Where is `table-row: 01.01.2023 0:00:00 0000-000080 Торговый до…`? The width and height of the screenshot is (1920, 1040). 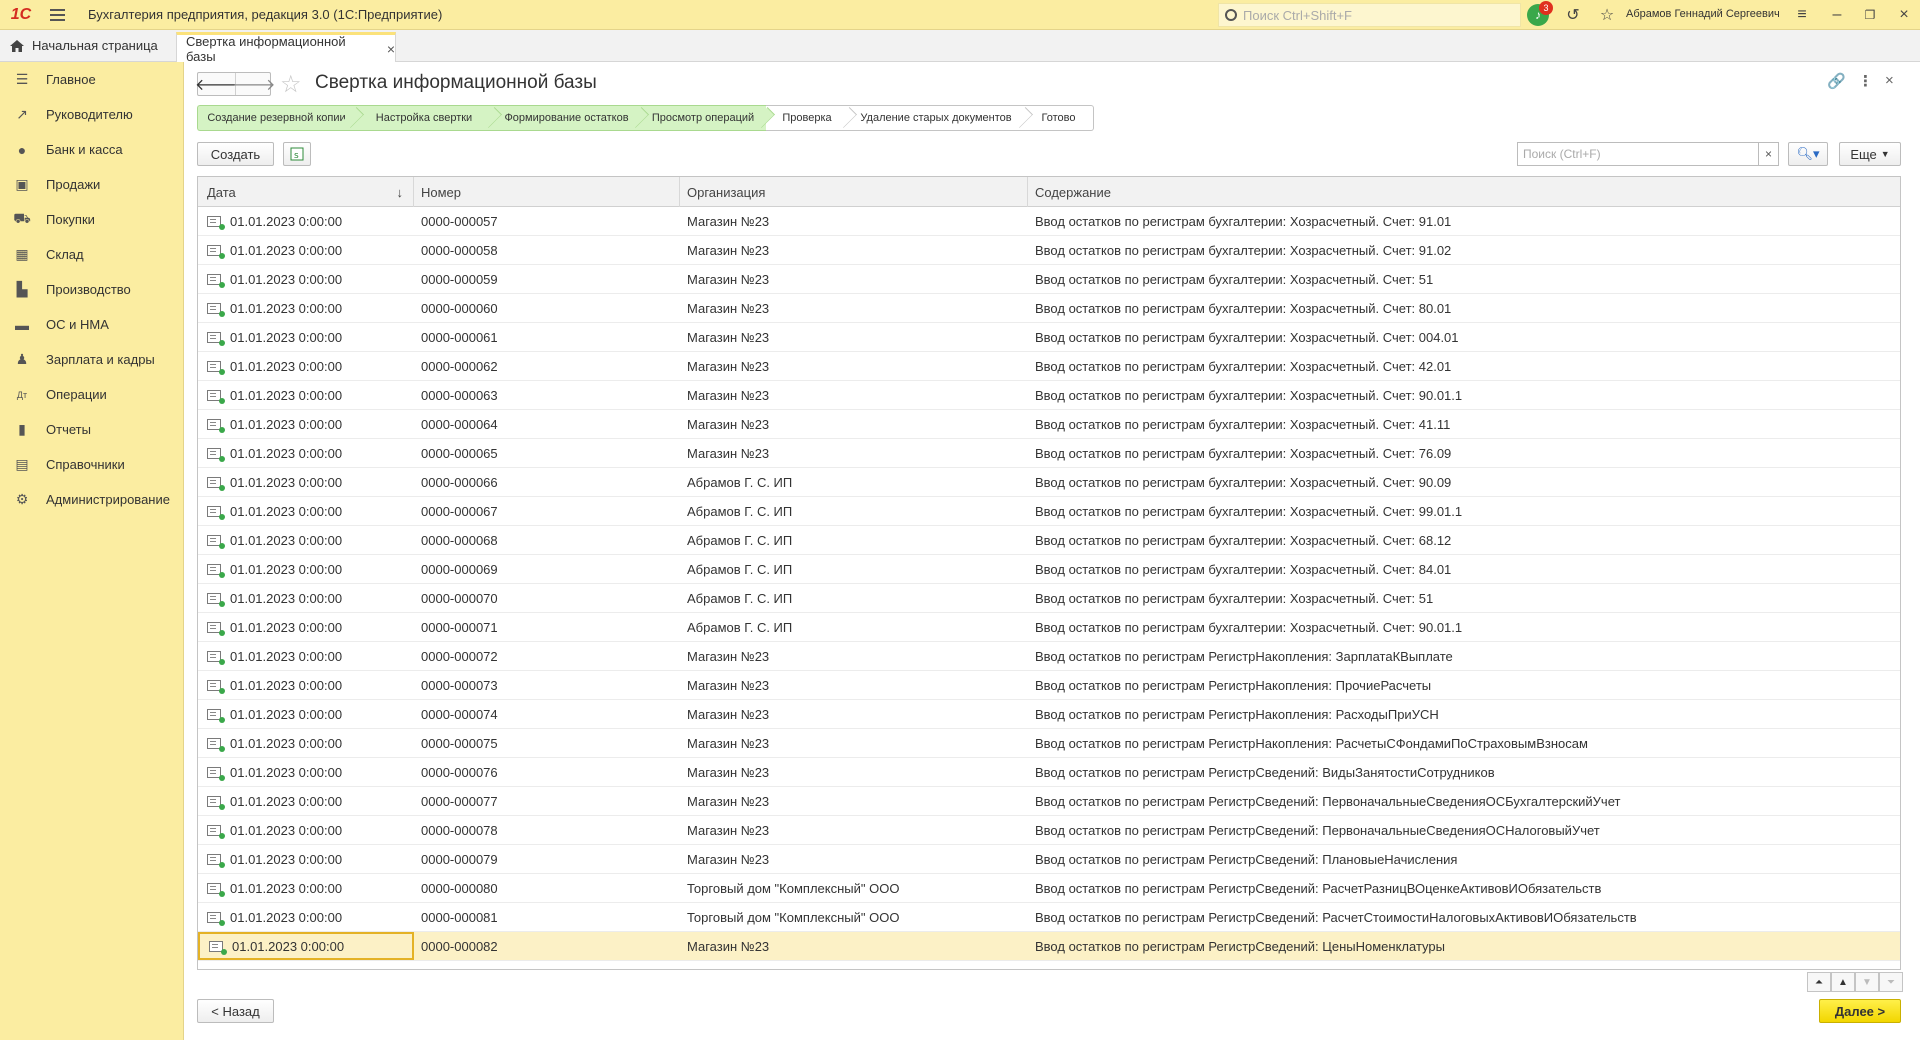
table-row: 01.01.2023 0:00:00 0000-000080 Торговый до… is located at coordinates (1049, 888).